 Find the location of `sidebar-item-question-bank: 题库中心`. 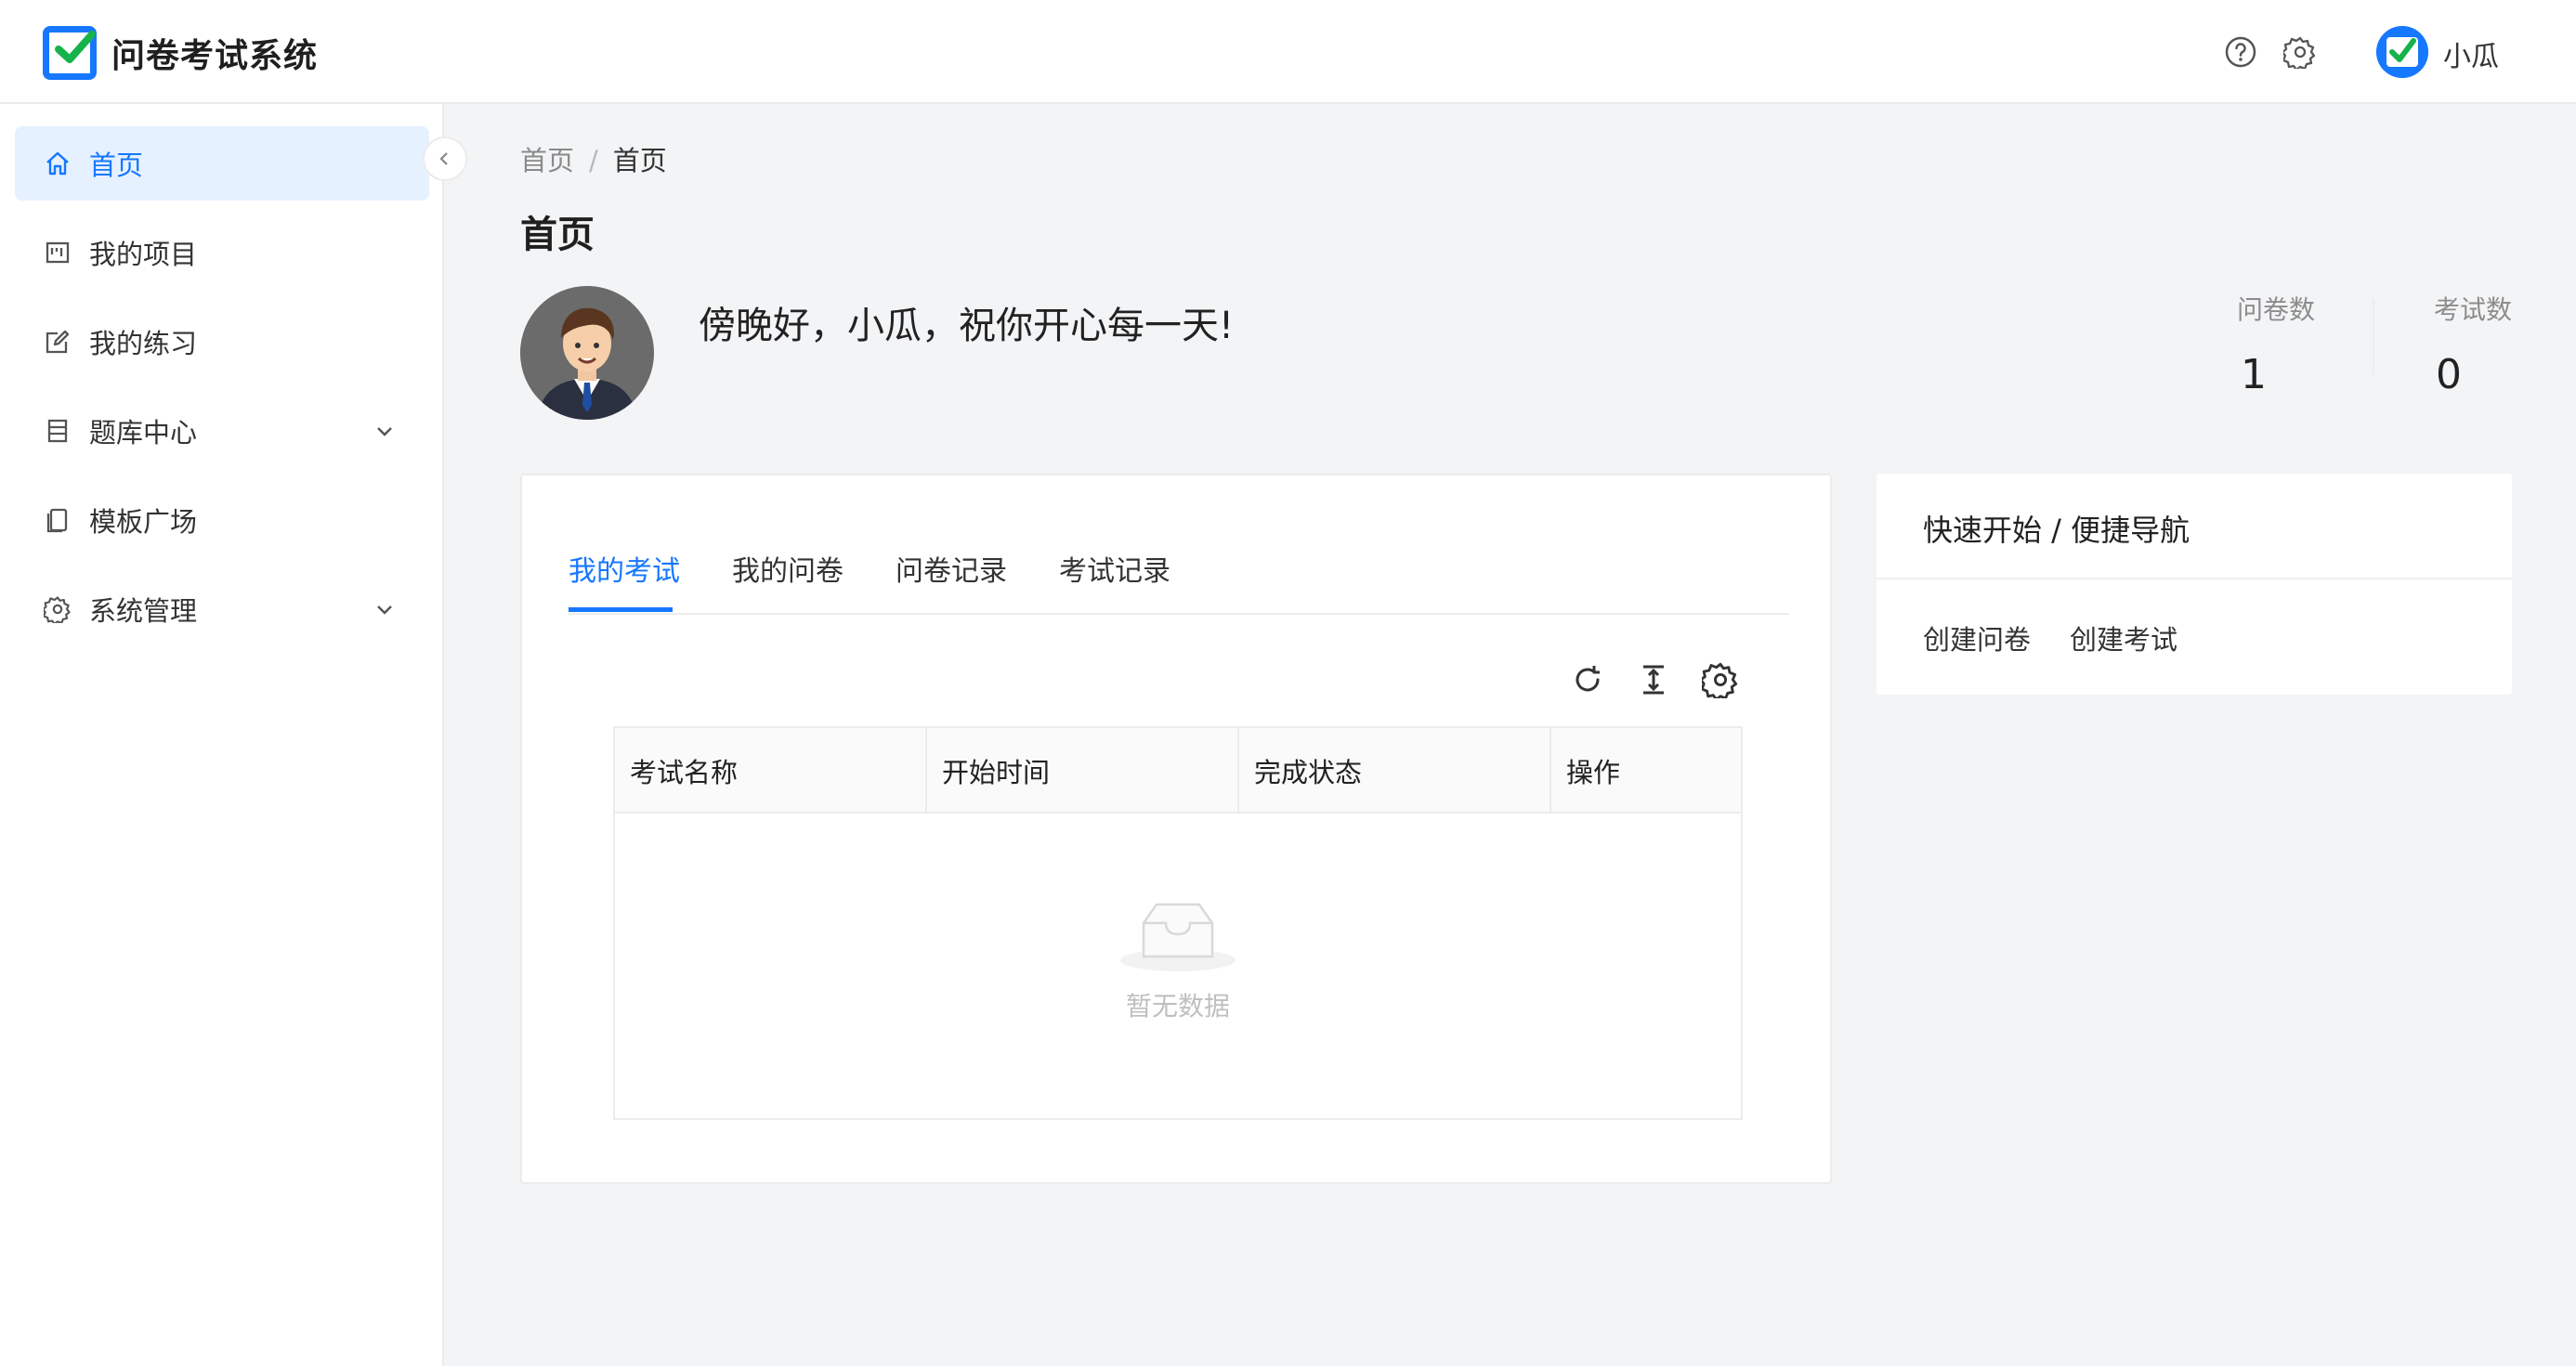

sidebar-item-question-bank: 题库中心 is located at coordinates (222, 431).